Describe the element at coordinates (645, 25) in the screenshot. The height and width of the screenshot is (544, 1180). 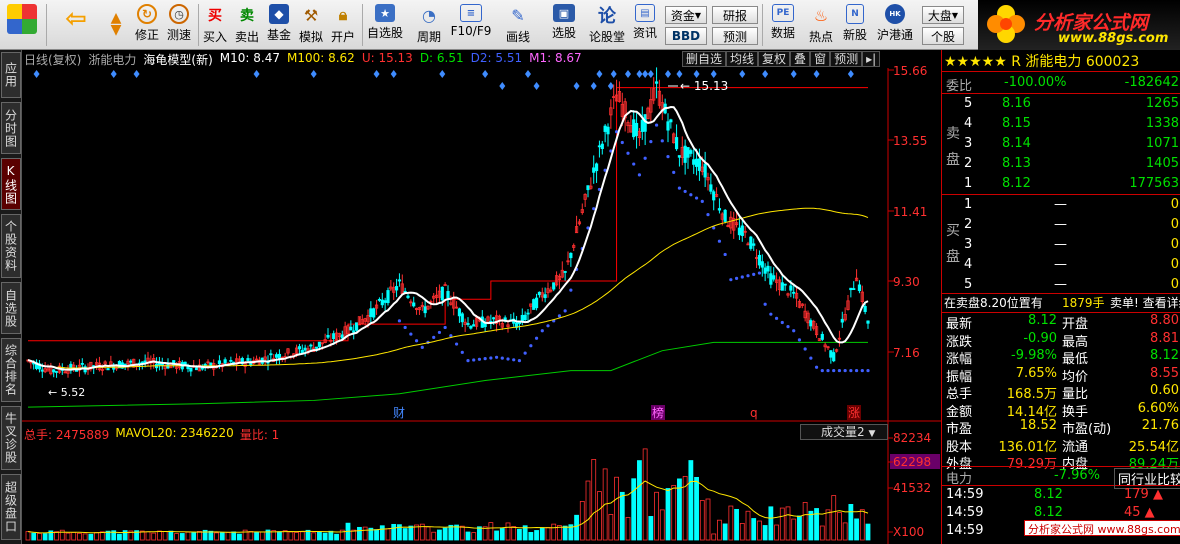
I see `news-button: ▤ 资讯` at that location.